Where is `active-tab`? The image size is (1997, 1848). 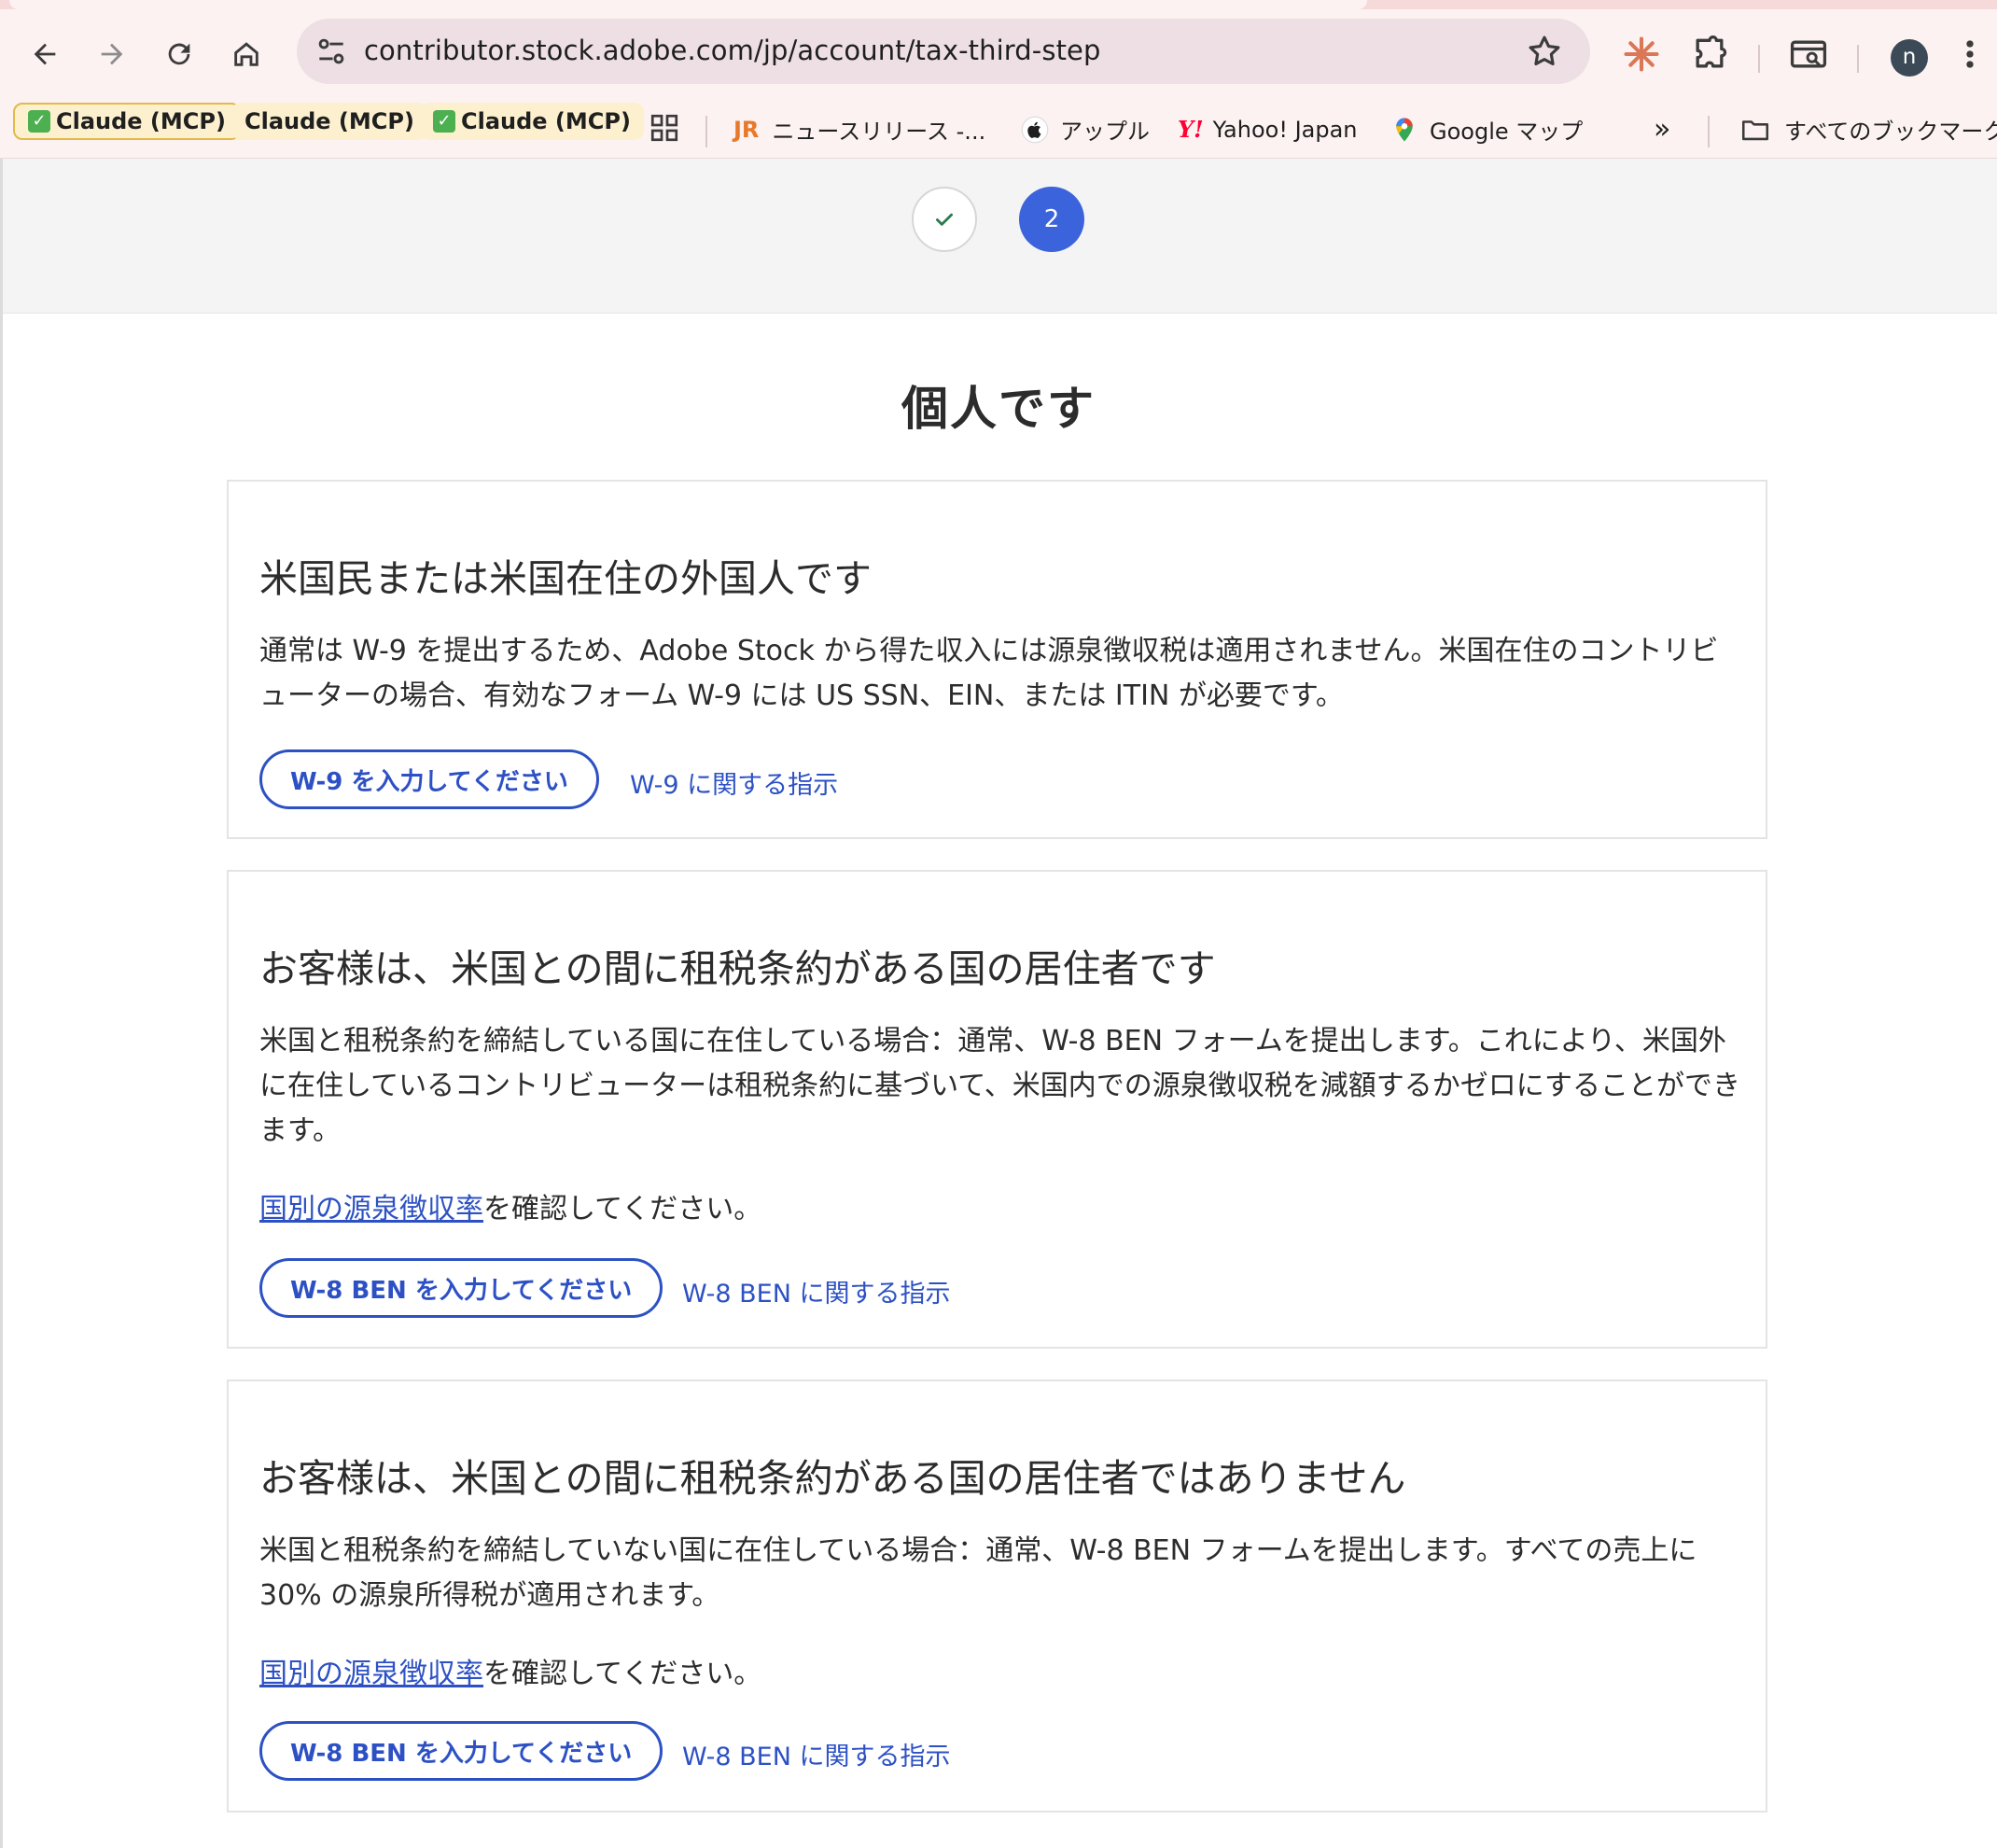
active-tab is located at coordinates (688, 4).